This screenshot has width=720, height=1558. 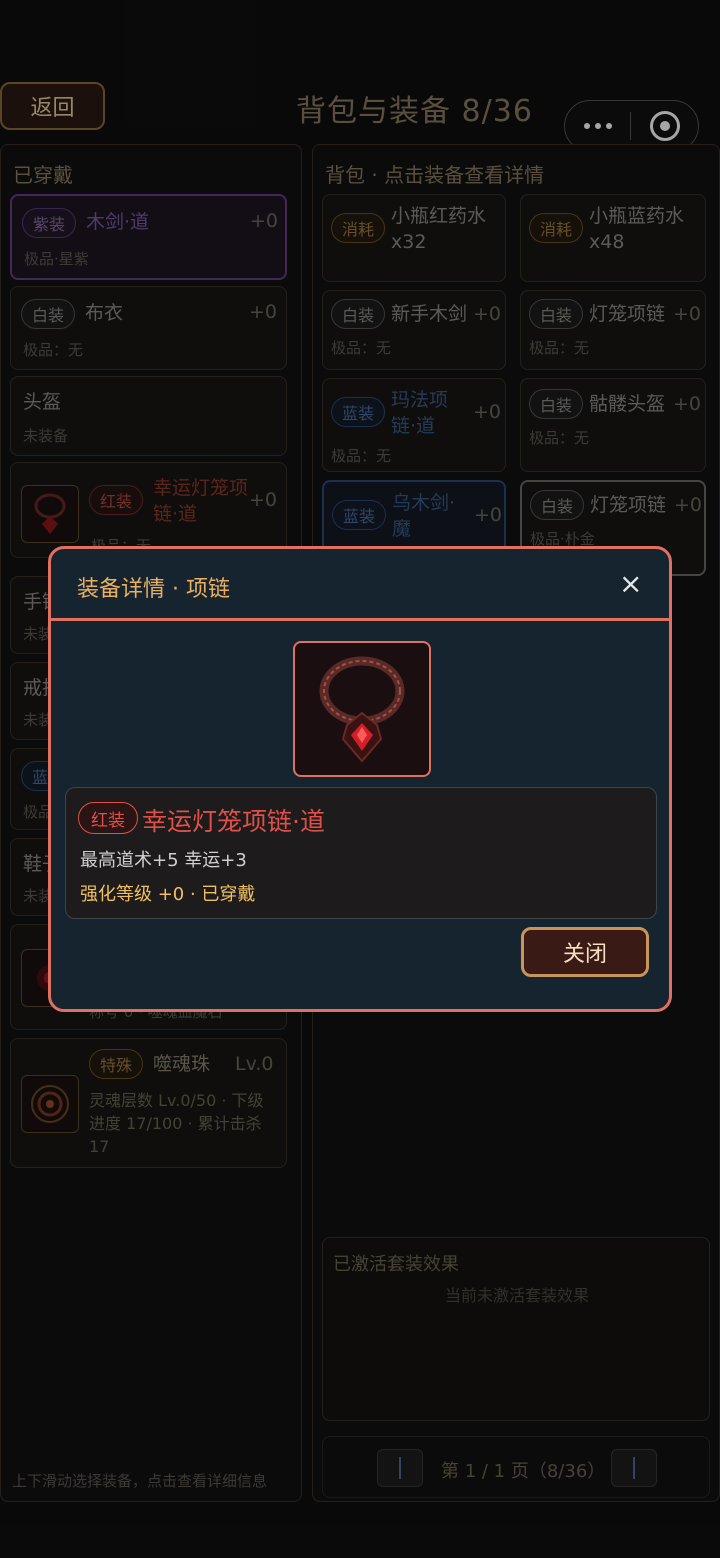 I want to click on item-stats: 最高道术+5 幸运+3, so click(x=163, y=860).